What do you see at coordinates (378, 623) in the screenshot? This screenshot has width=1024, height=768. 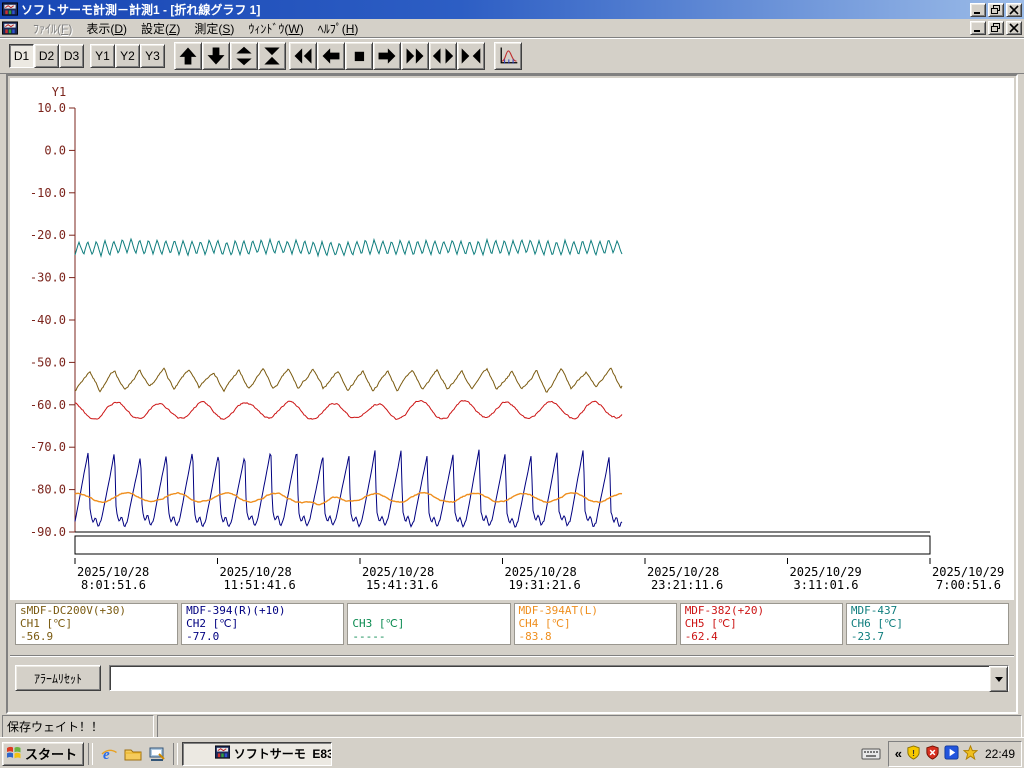 I see `legend-channel-label: CH3 [℃]` at bounding box center [378, 623].